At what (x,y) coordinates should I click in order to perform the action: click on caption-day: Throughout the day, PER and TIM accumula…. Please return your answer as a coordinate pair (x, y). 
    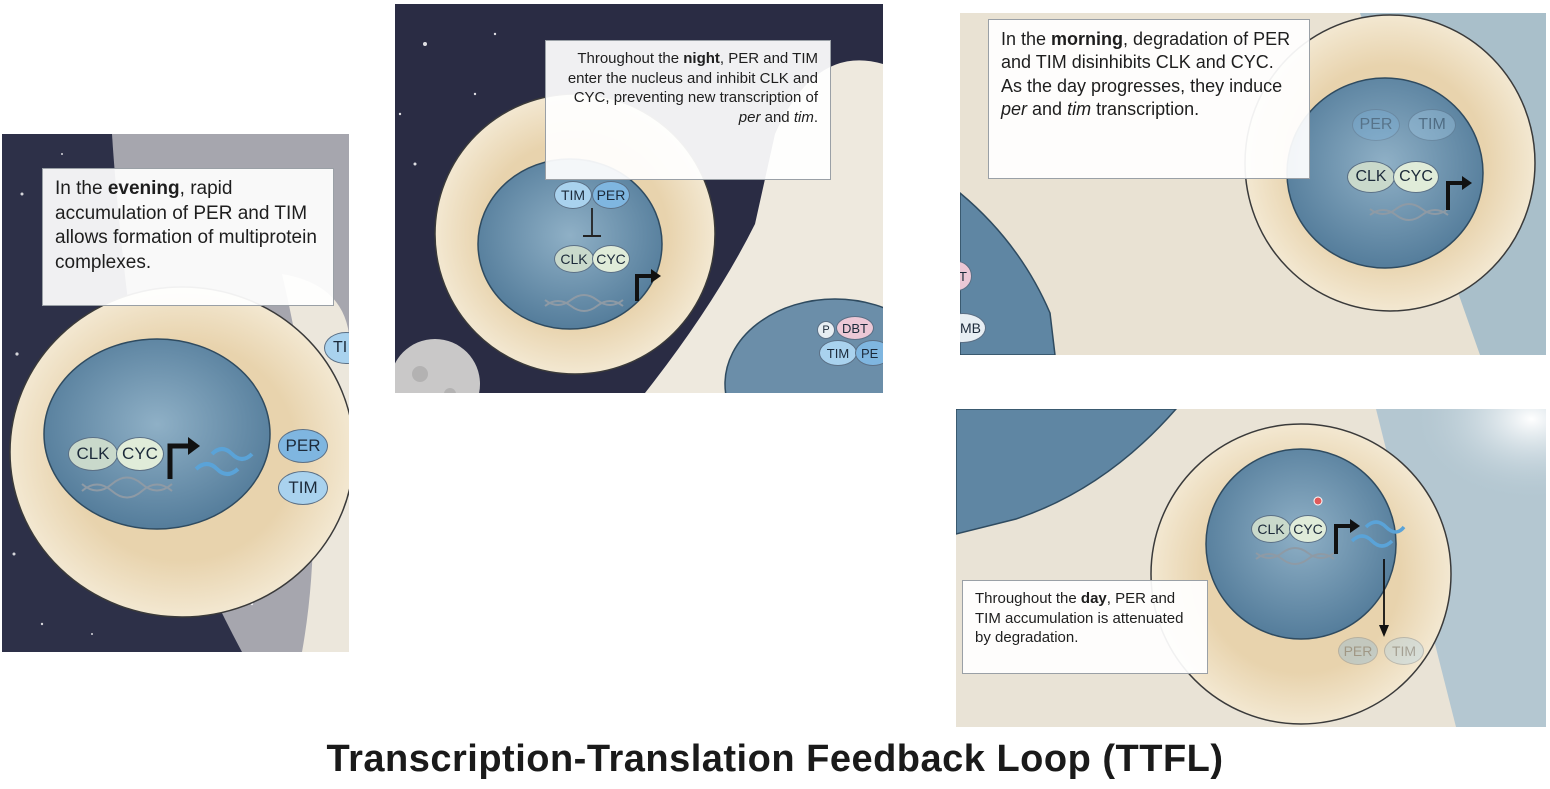
    Looking at the image, I should click on (1085, 627).